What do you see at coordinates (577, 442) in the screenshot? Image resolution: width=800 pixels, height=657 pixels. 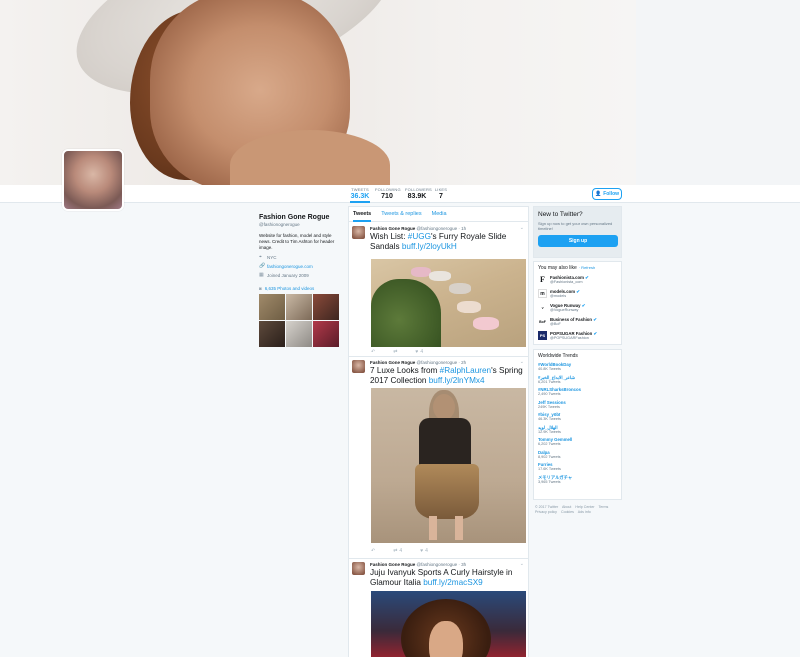 I see `trend-item: Tommy Gemmell 6,202 Tweets` at bounding box center [577, 442].